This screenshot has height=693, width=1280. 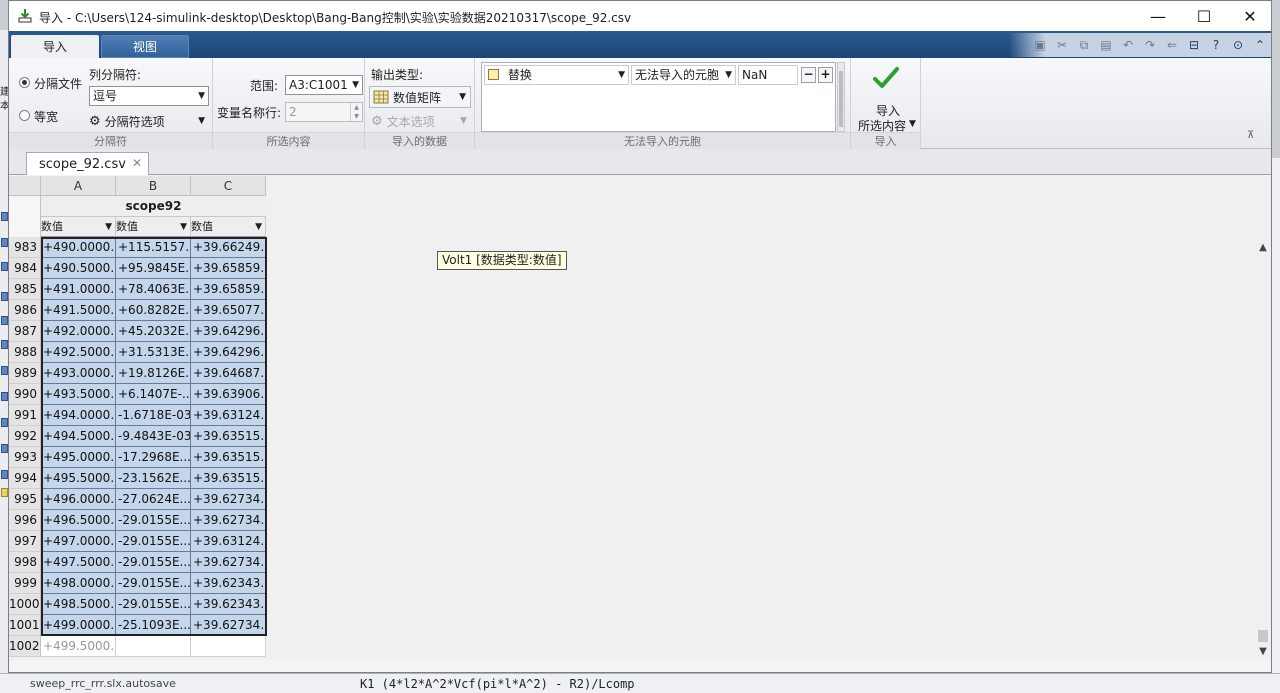 What do you see at coordinates (1084, 45) in the screenshot?
I see `copy-icon: ⧉` at bounding box center [1084, 45].